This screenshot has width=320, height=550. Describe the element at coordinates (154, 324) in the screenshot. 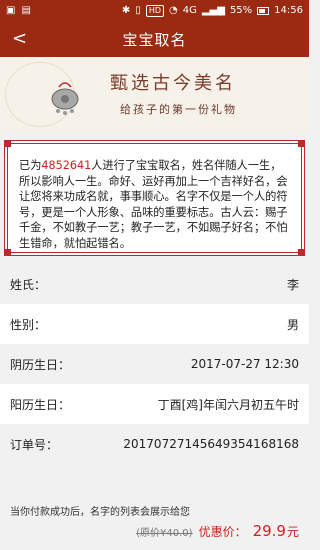

I see `gender-row: 性别： 男` at that location.